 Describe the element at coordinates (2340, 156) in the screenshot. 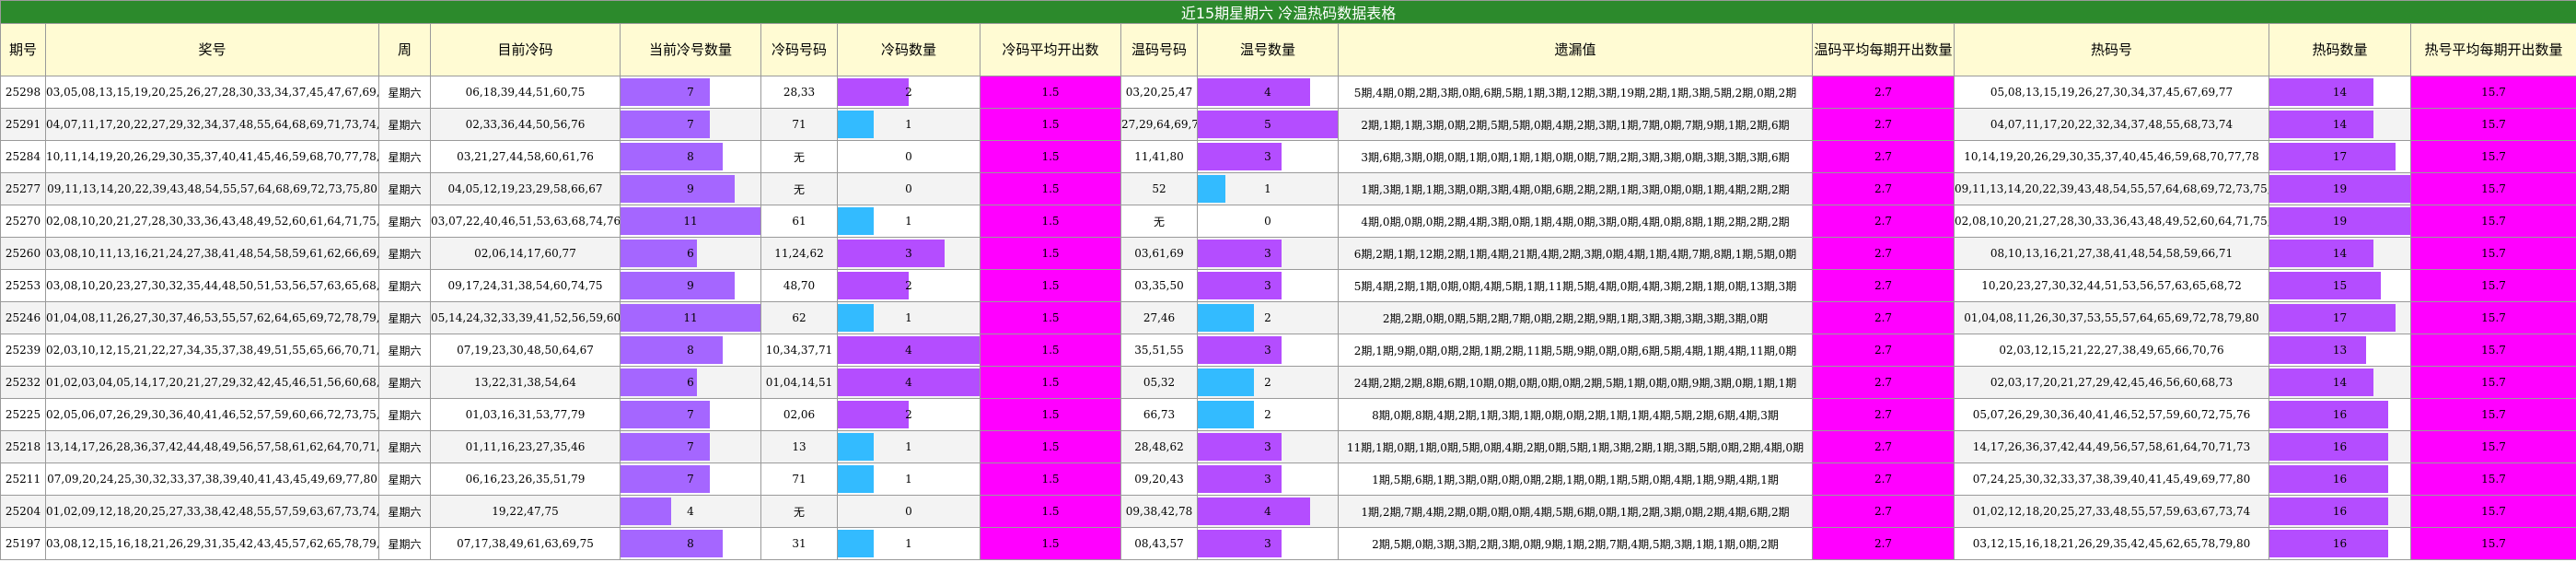

I see `hot-count-value: 17` at that location.